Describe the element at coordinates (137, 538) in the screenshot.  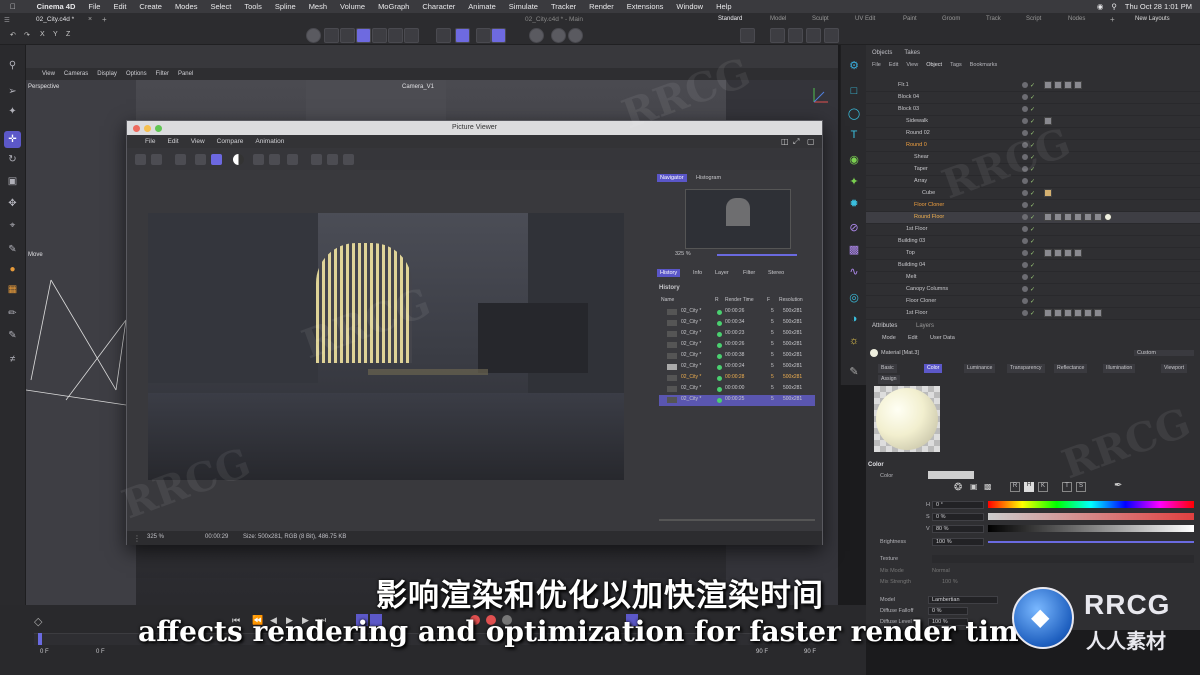
I see `zoom-stepper-icon: ⋮` at that location.